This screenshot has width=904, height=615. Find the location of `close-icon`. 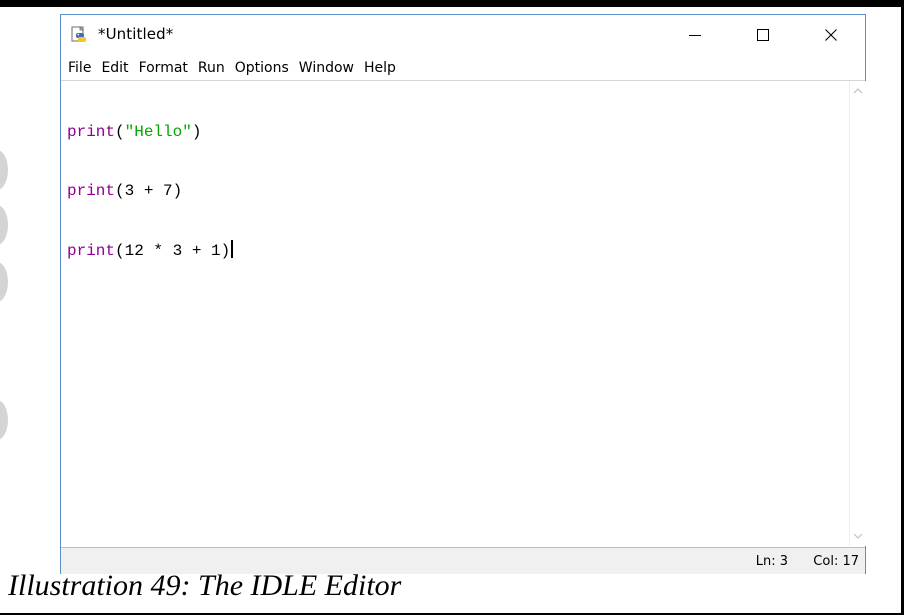

close-icon is located at coordinates (831, 35).